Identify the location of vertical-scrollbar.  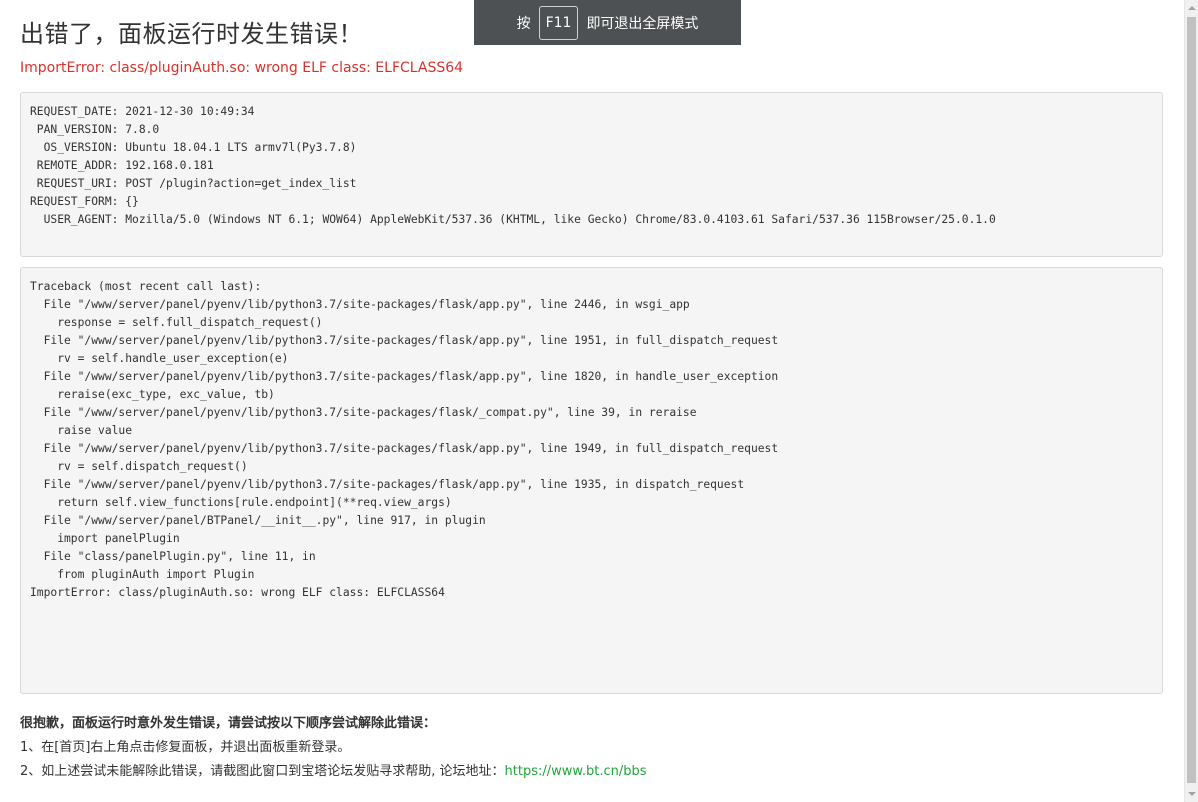
(1191, 401).